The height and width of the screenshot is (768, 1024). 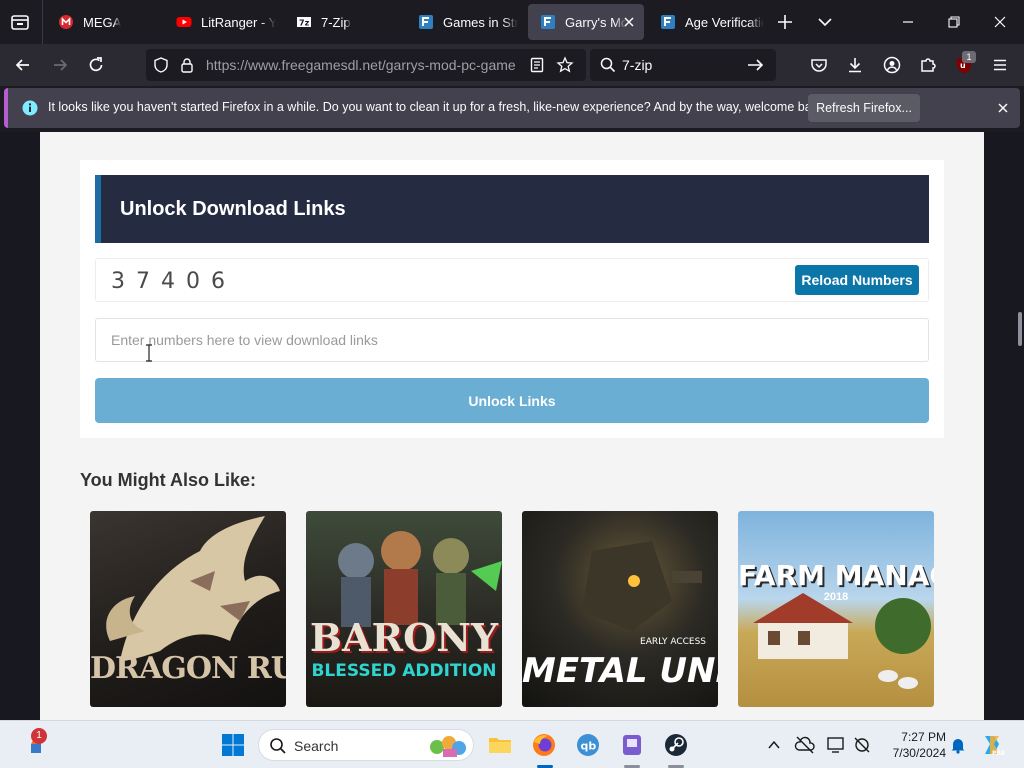 What do you see at coordinates (1020, 329) in the screenshot?
I see `page-scrollbar-thumb` at bounding box center [1020, 329].